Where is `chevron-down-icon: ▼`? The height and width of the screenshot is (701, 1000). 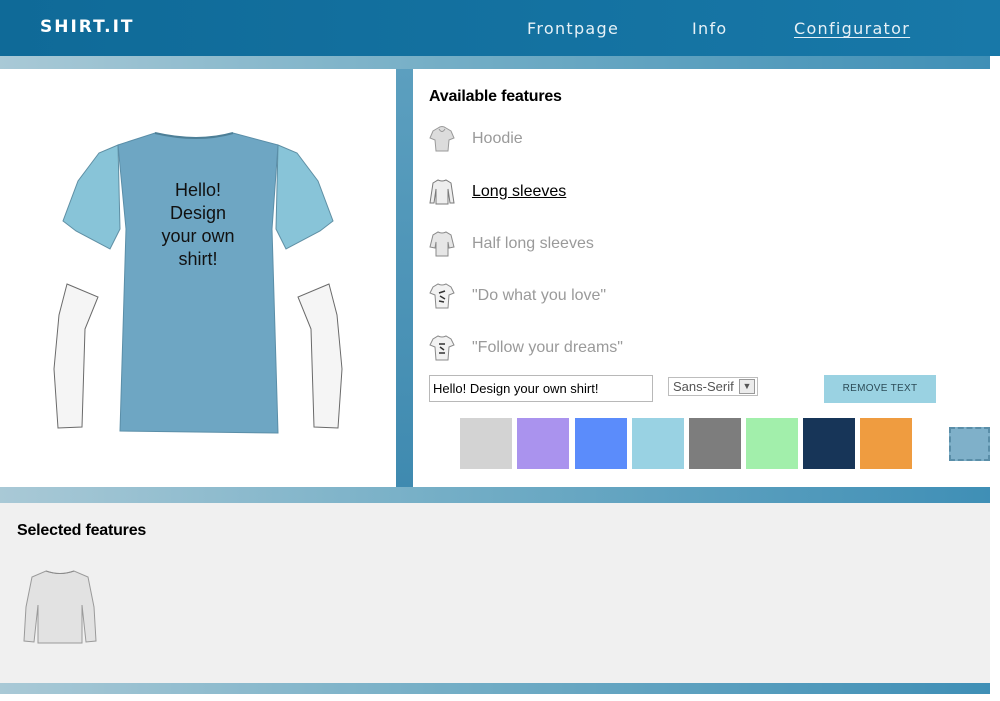
chevron-down-icon: ▼ is located at coordinates (747, 386).